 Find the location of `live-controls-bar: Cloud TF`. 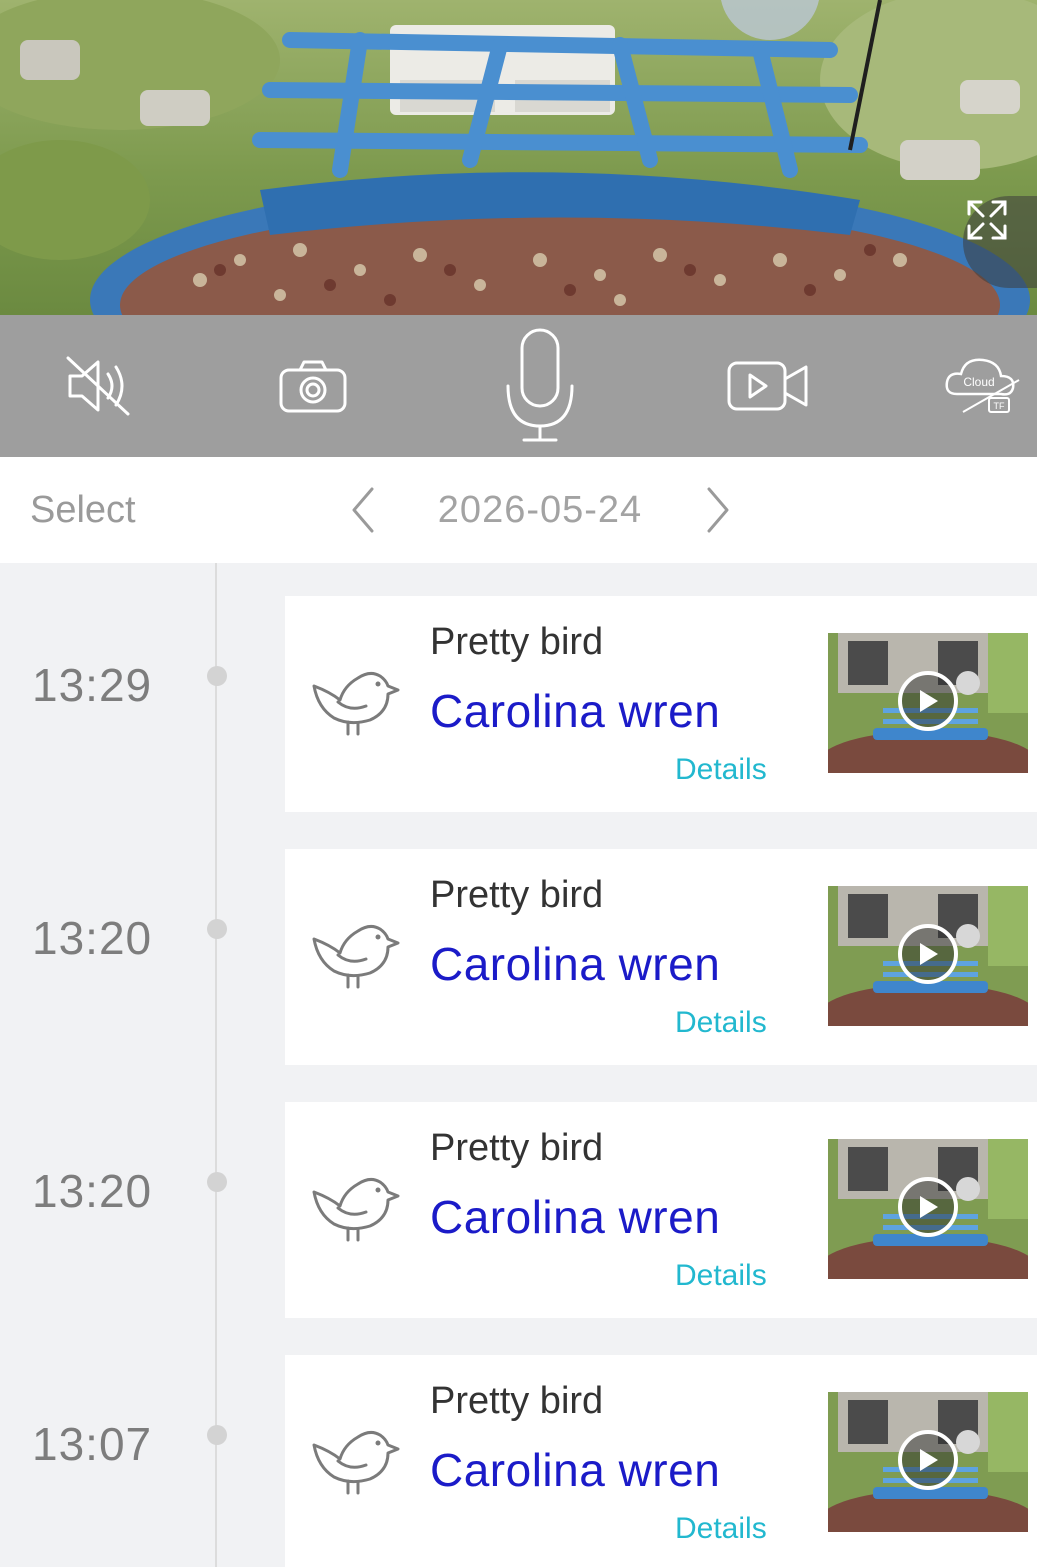

live-controls-bar: Cloud TF is located at coordinates (518, 386).